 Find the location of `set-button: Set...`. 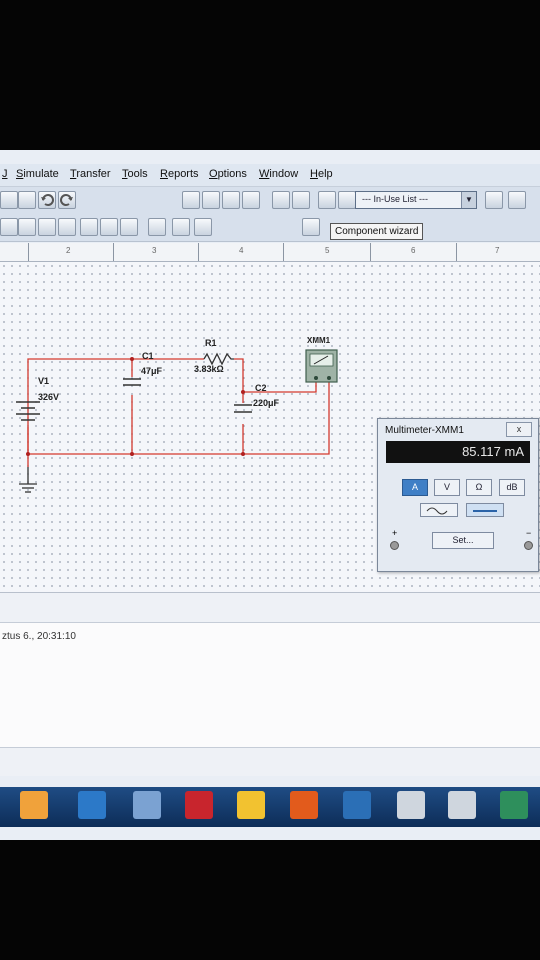

set-button: Set... is located at coordinates (463, 540).